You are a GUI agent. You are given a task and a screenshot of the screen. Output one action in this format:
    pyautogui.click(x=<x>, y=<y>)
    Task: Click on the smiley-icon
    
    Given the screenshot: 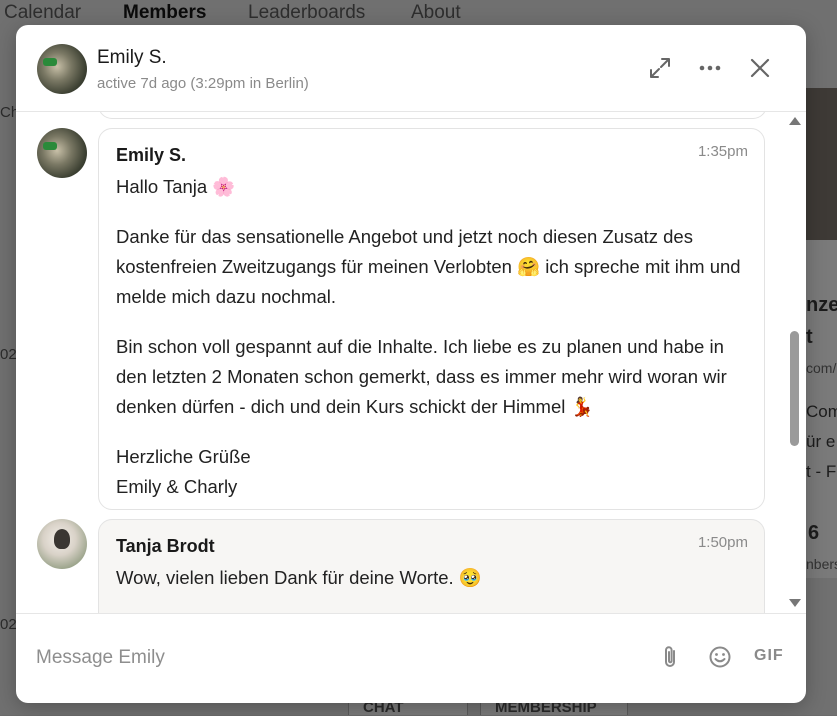 What is the action you would take?
    pyautogui.click(x=720, y=657)
    